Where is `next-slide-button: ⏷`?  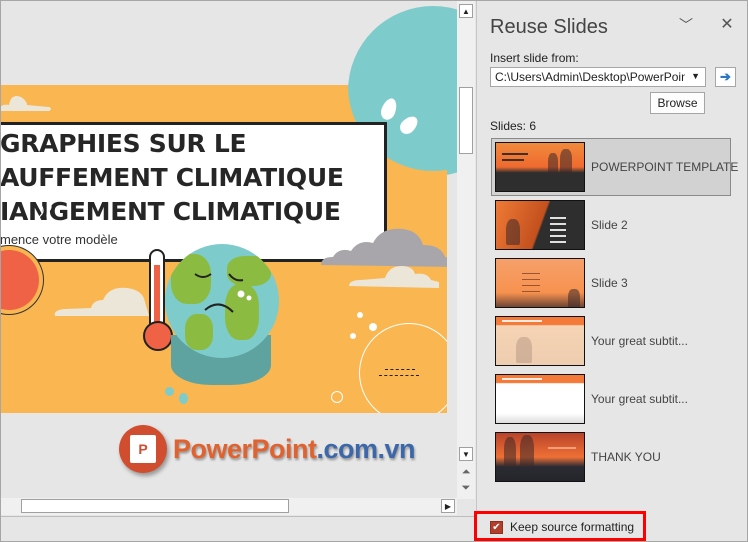
next-slide-button: ⏷ is located at coordinates (466, 488).